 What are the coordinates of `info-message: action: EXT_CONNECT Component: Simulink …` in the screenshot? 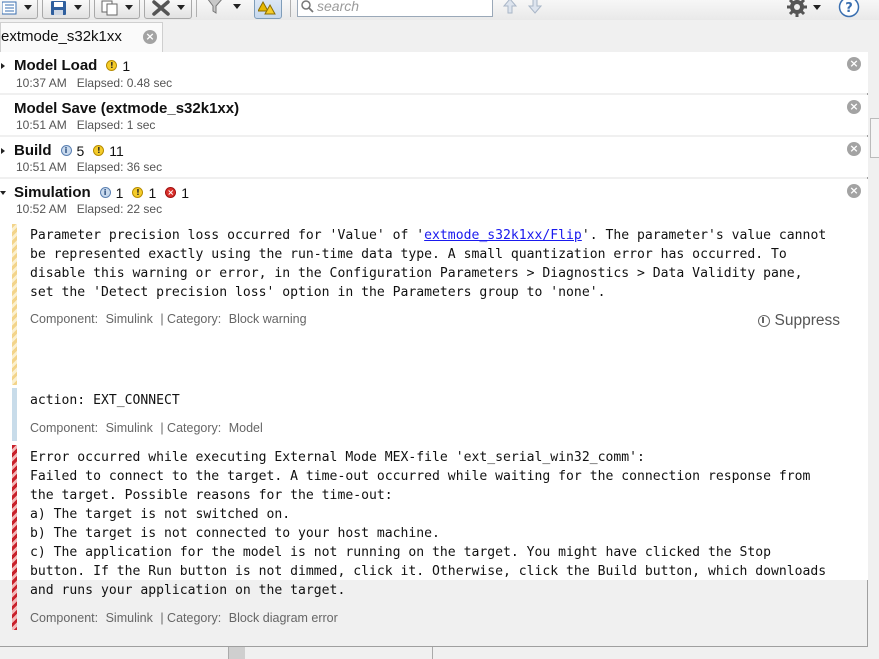 It's located at (439, 414).